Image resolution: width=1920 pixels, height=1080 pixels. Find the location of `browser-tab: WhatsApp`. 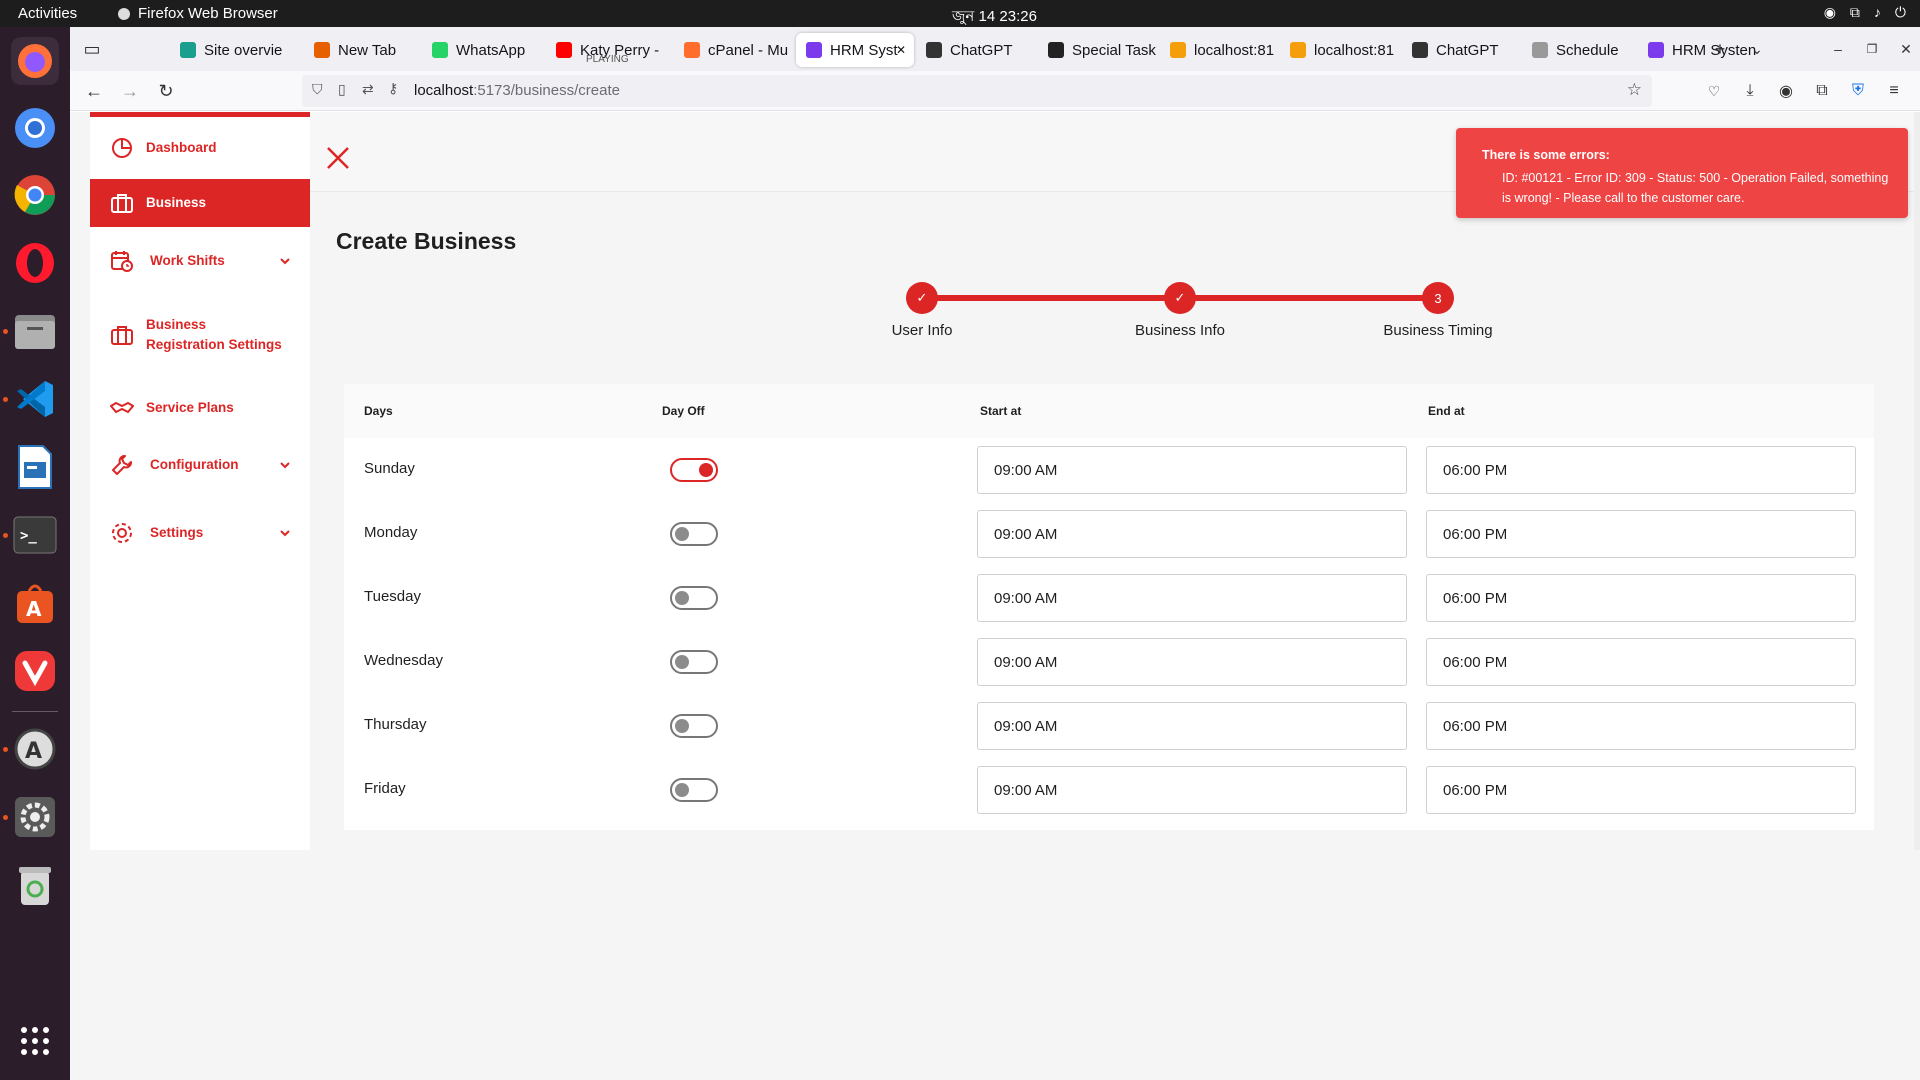

browser-tab: WhatsApp is located at coordinates (482, 50).